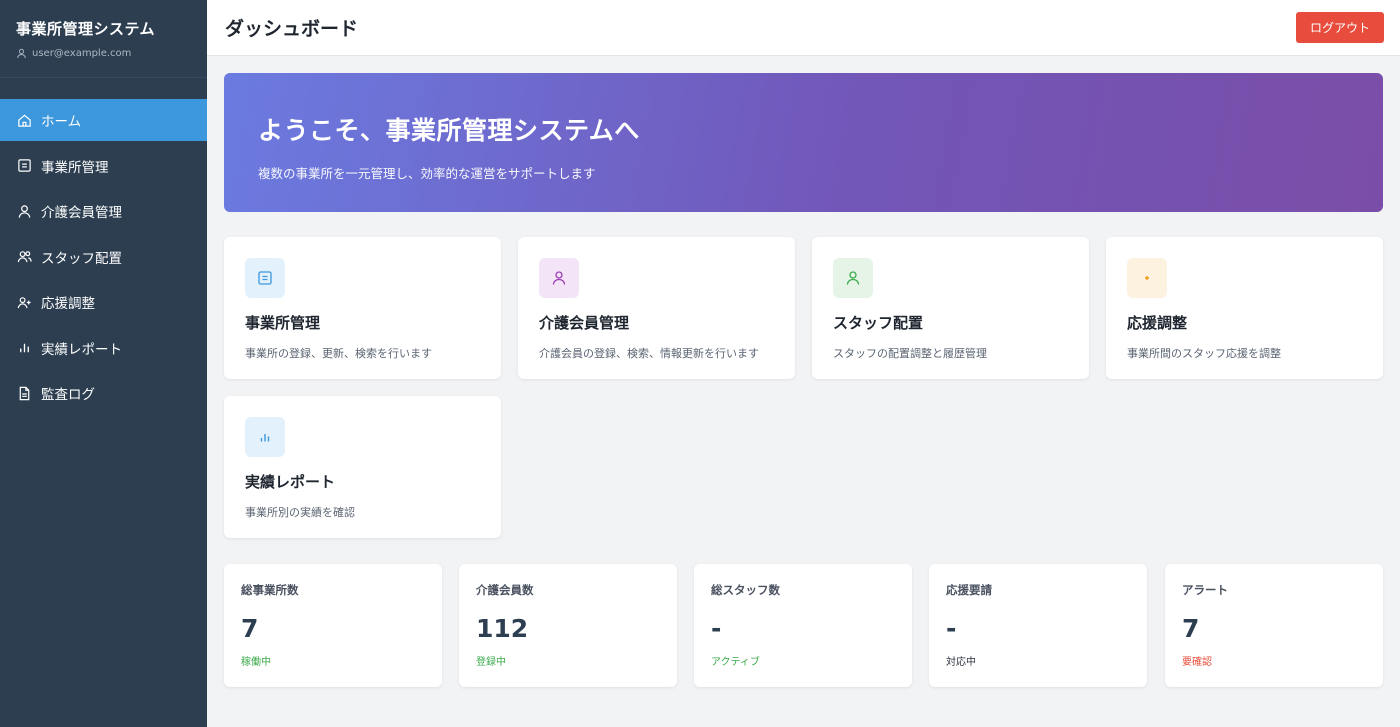 Image resolution: width=1400 pixels, height=727 pixels. I want to click on stat-note: 要確認, so click(1197, 662).